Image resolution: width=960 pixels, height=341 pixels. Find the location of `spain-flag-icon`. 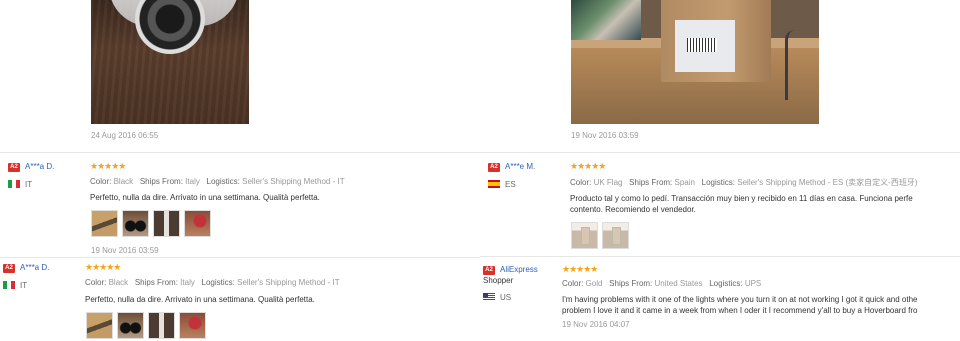

spain-flag-icon is located at coordinates (494, 184).